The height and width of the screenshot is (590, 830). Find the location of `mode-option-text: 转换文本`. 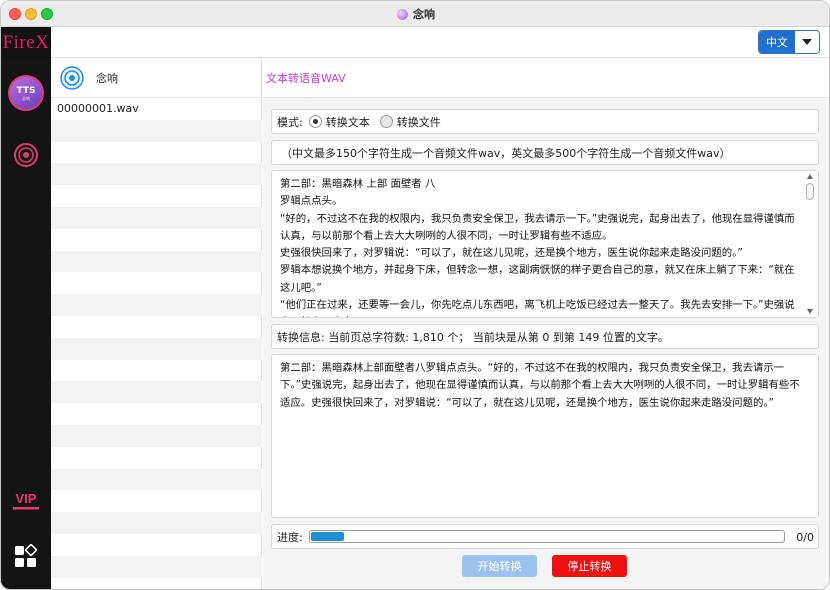

mode-option-text: 转换文本 is located at coordinates (339, 122).